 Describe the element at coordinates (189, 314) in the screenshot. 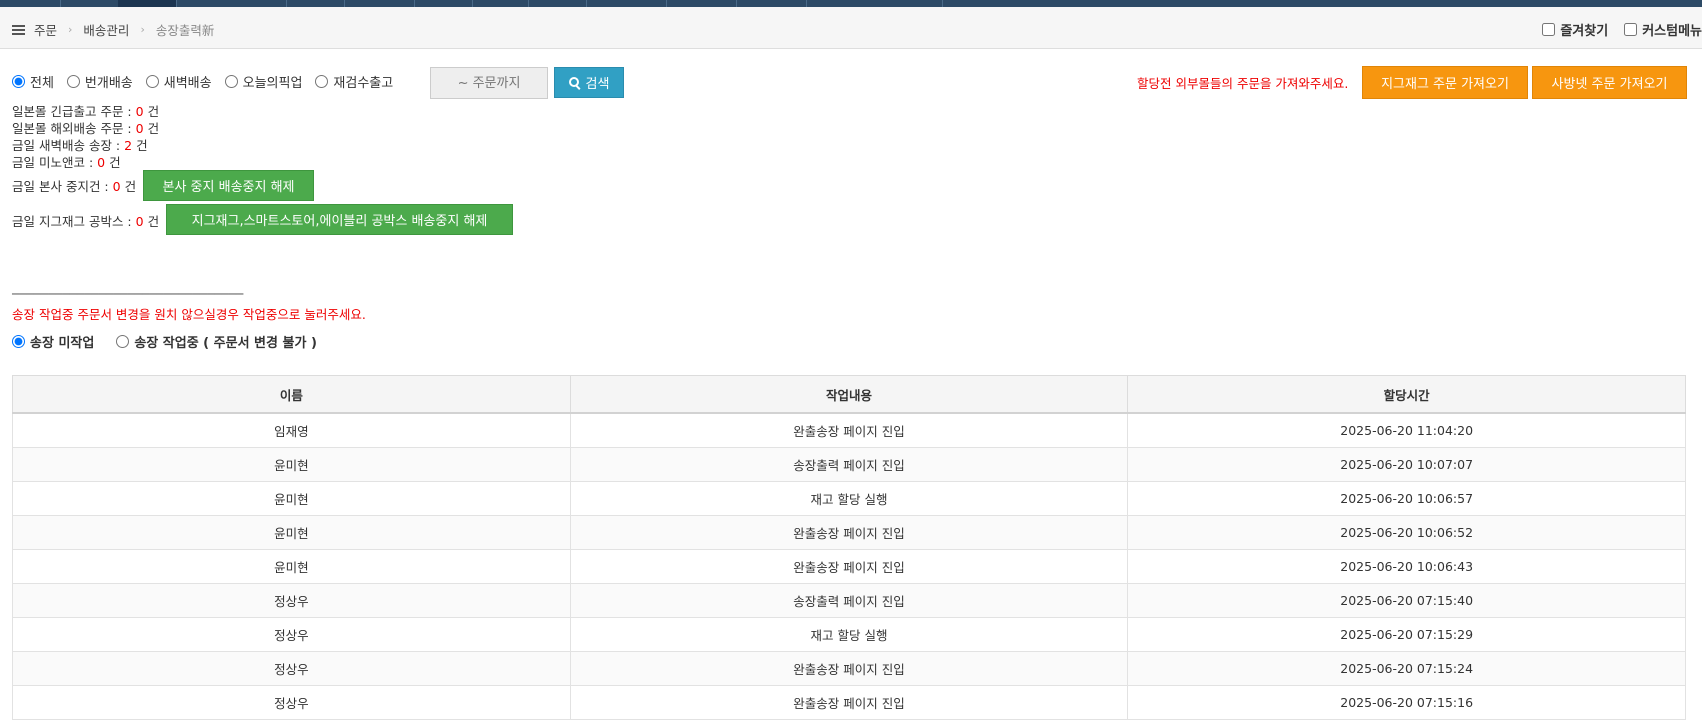

I see `work-warning: 송장 작업중 주문서 변경을 원치 않으실경우 작업중으로 눌러주세요.` at that location.